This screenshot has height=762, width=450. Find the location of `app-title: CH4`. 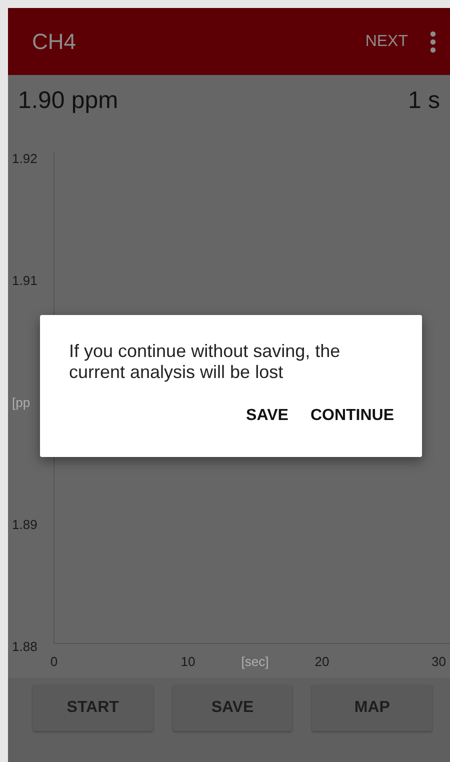

app-title: CH4 is located at coordinates (55, 41).